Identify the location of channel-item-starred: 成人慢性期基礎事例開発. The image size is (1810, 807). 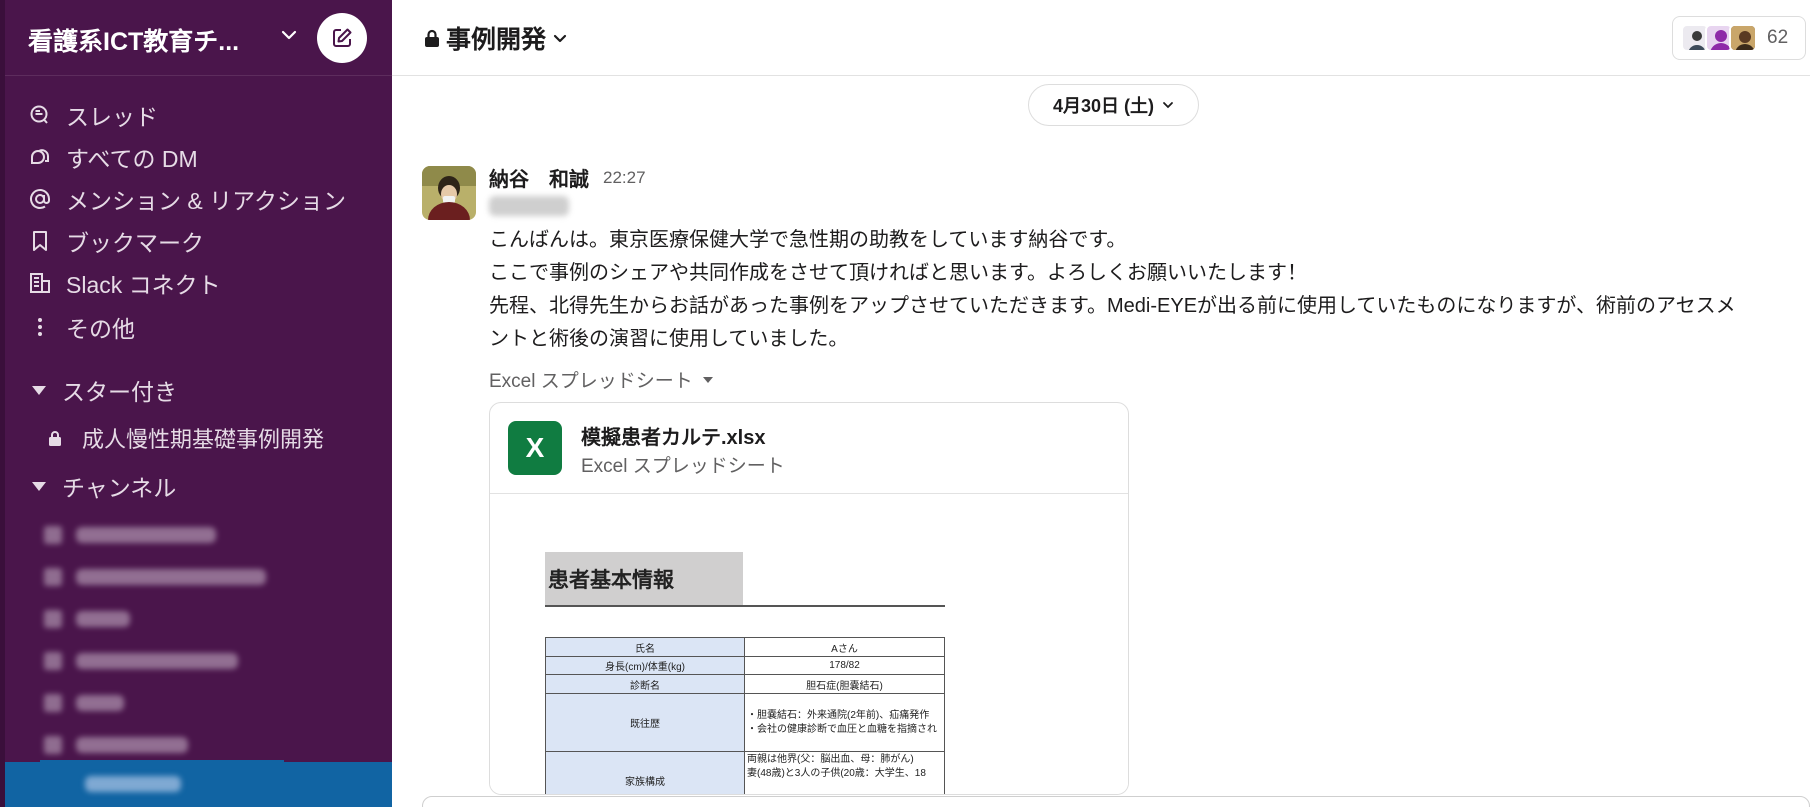
(185, 438).